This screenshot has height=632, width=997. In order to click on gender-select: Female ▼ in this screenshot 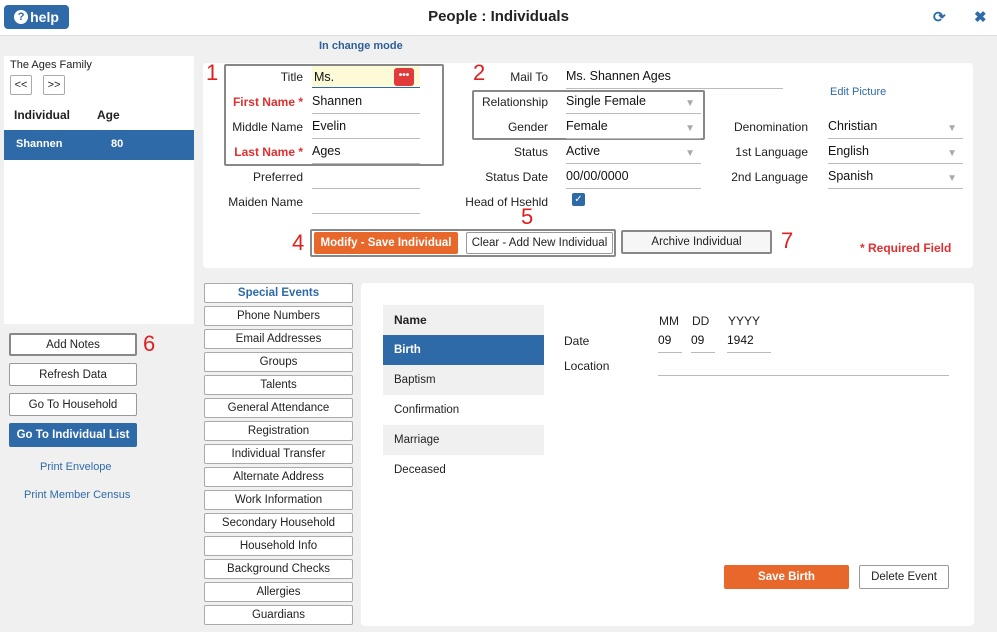, I will do `click(633, 128)`.